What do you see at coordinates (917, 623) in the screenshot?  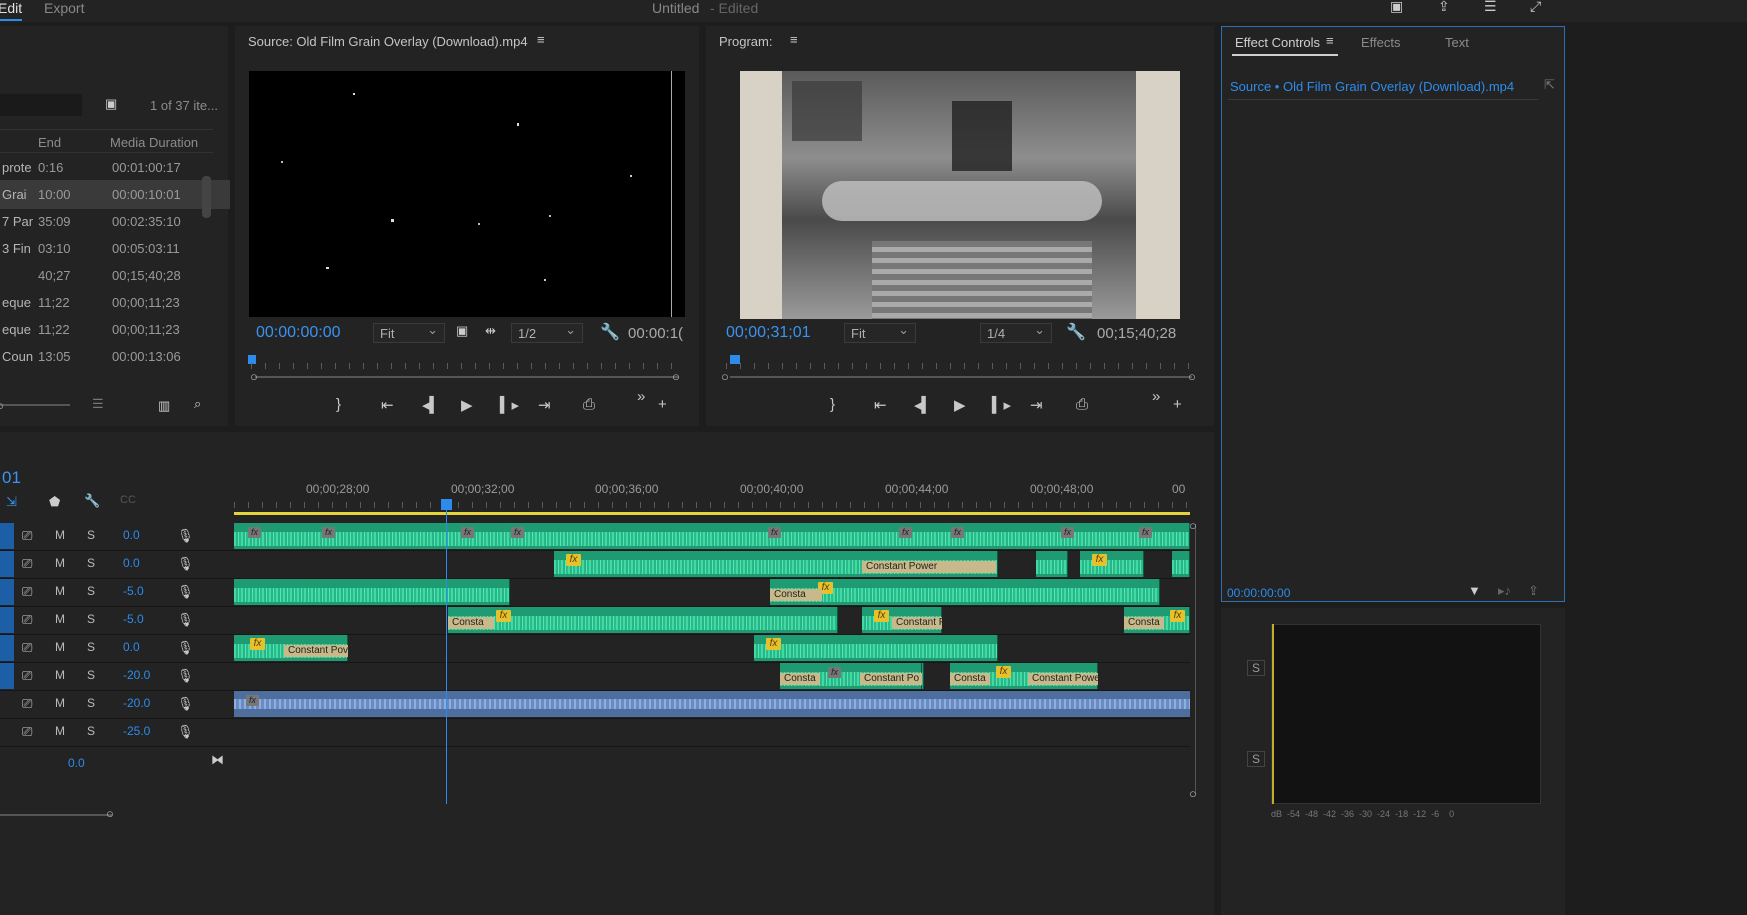 I see `transition-constant-power: Constant P` at bounding box center [917, 623].